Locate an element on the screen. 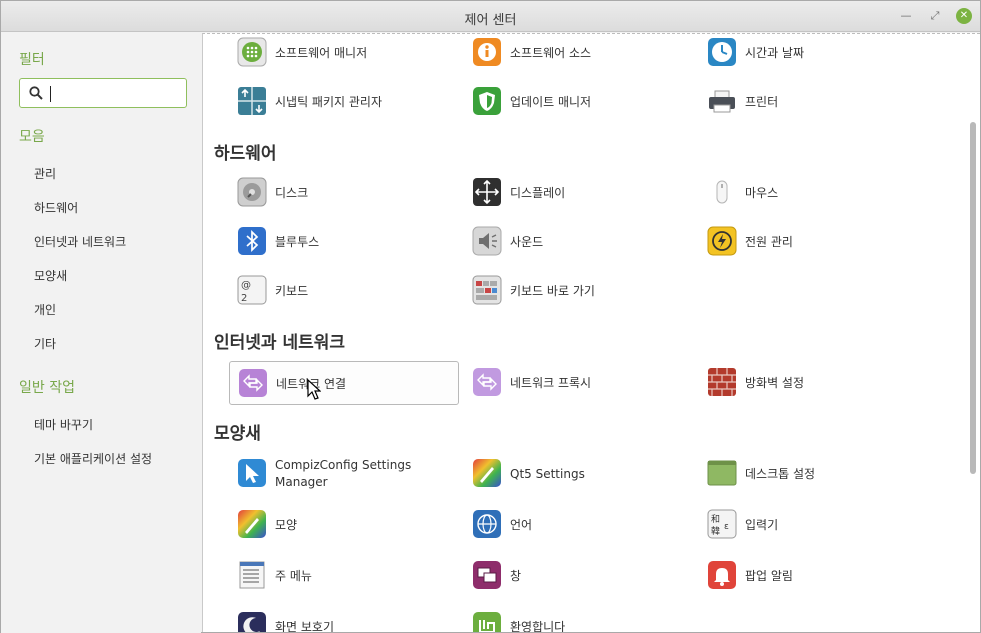  applet-network-connections: 네트워크 연결 is located at coordinates (344, 383).